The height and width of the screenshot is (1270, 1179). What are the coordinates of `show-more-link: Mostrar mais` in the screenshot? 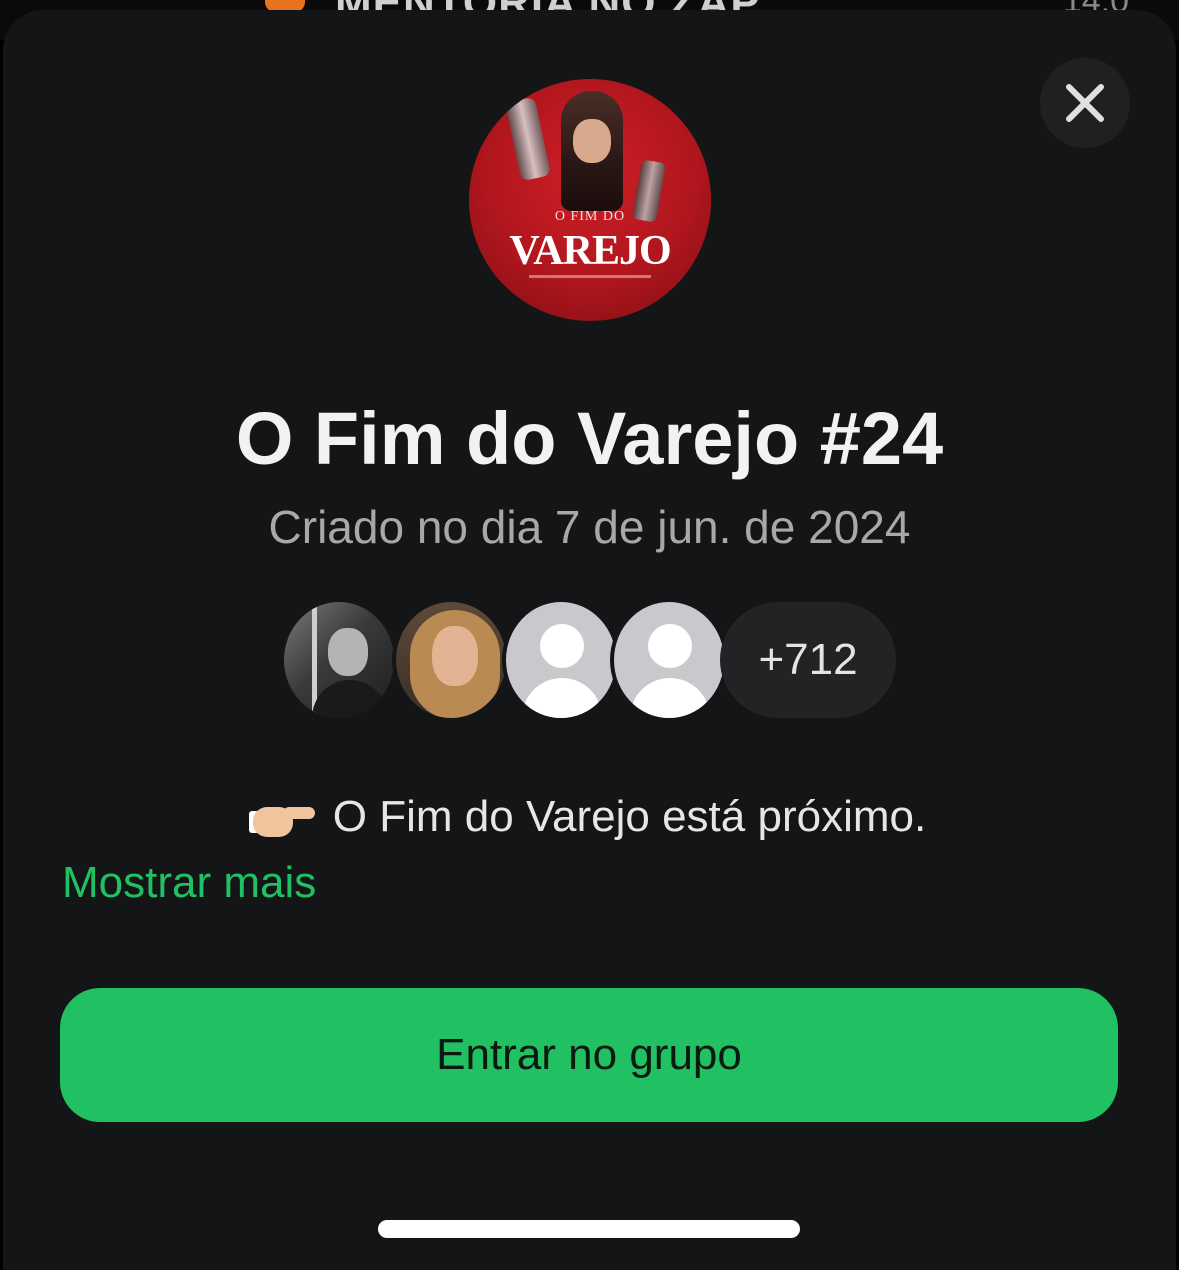 It's located at (189, 883).